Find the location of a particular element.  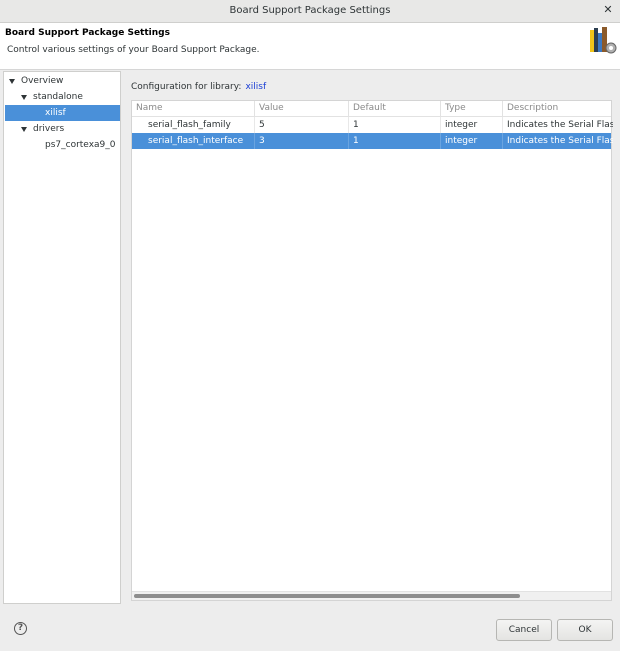

dialog-footer: ? Cancel OK is located at coordinates (310, 627).